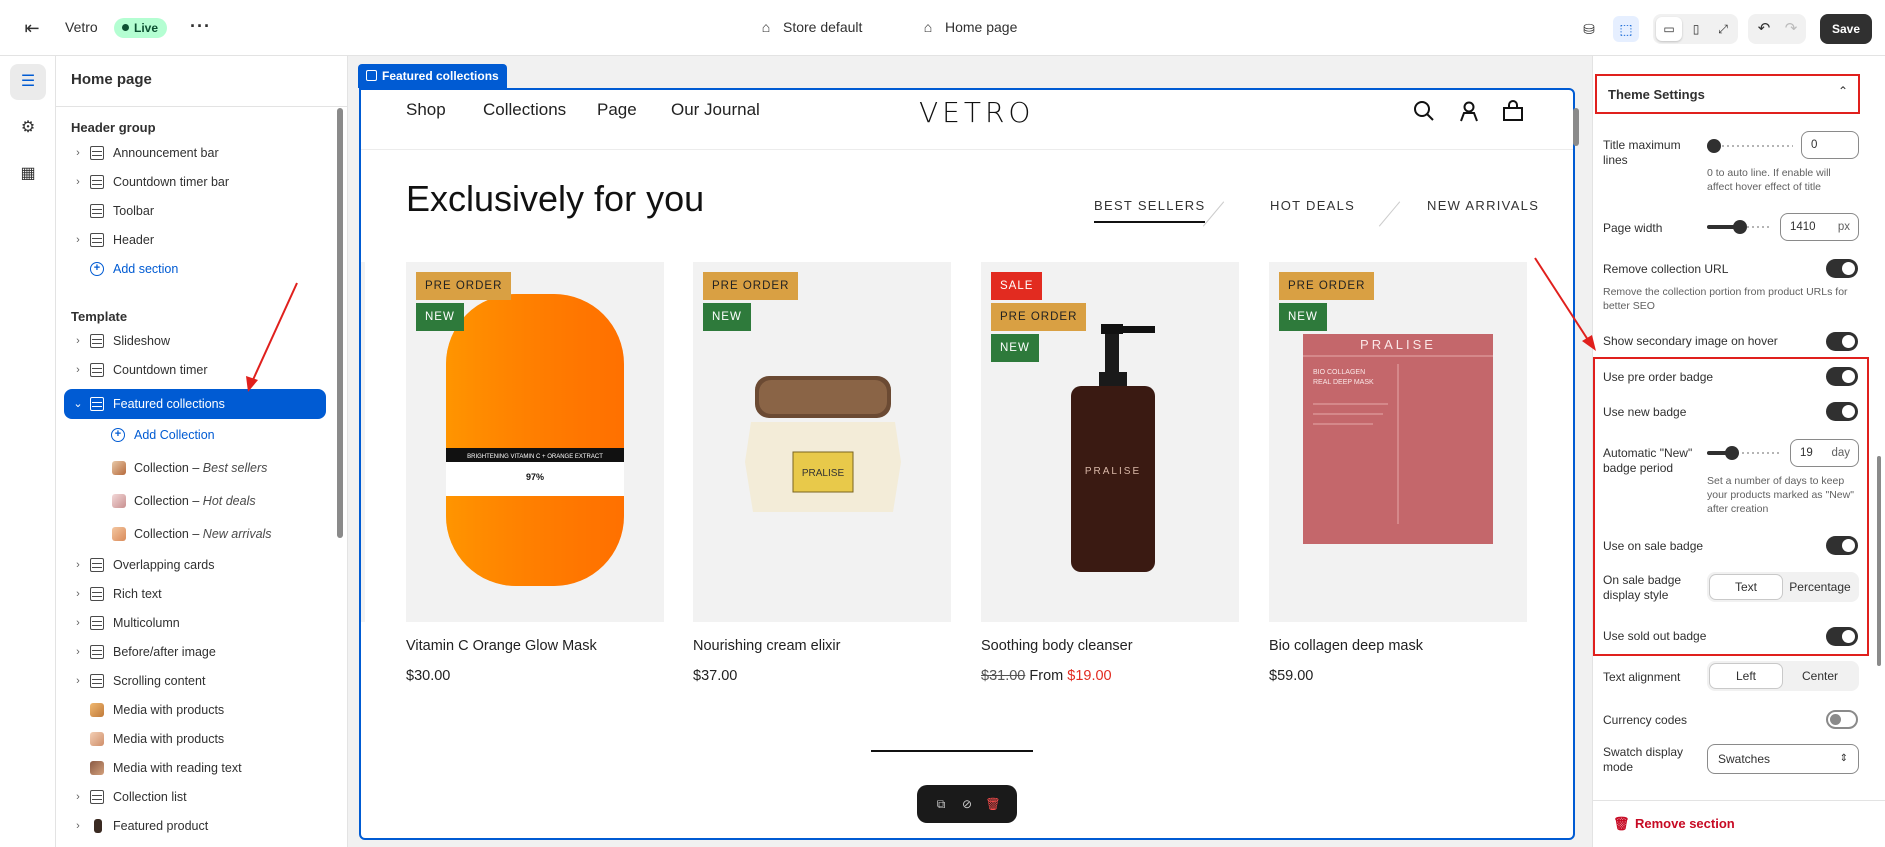  I want to click on section-thumbnail, so click(97, 739).